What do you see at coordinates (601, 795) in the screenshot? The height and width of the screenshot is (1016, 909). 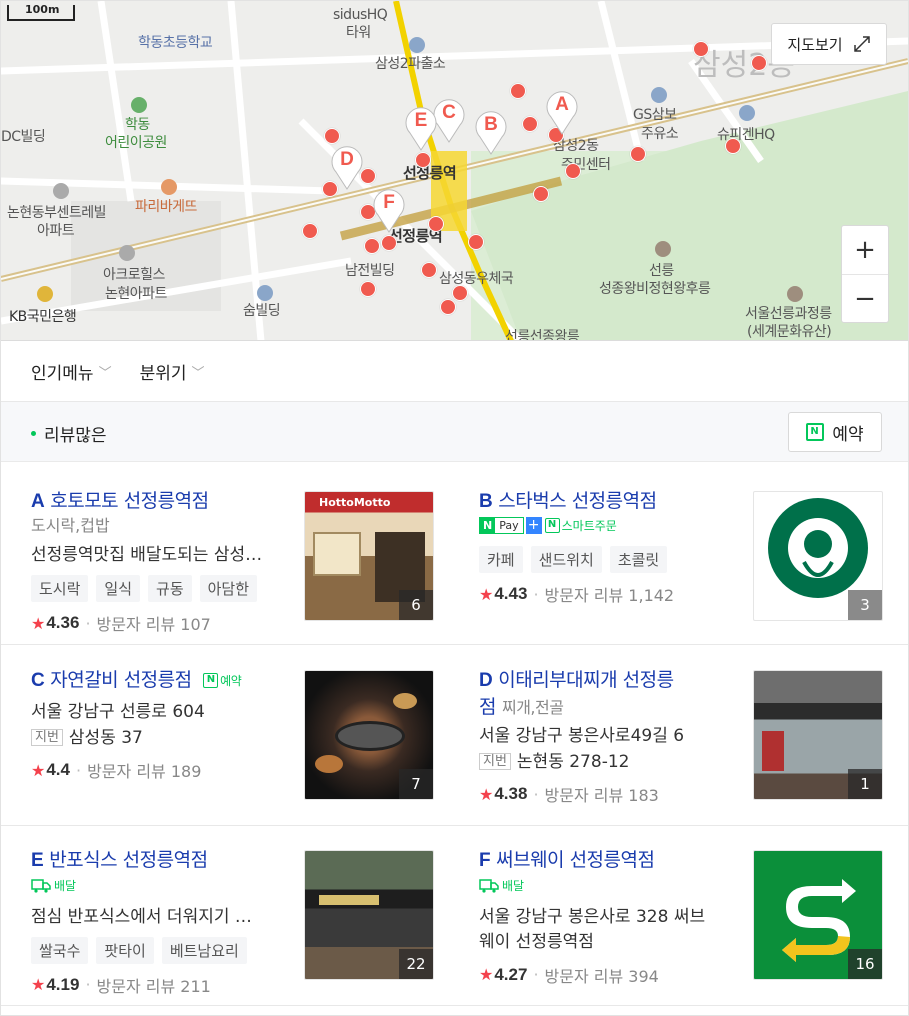 I see `review-count: 방문자 리뷰 183` at bounding box center [601, 795].